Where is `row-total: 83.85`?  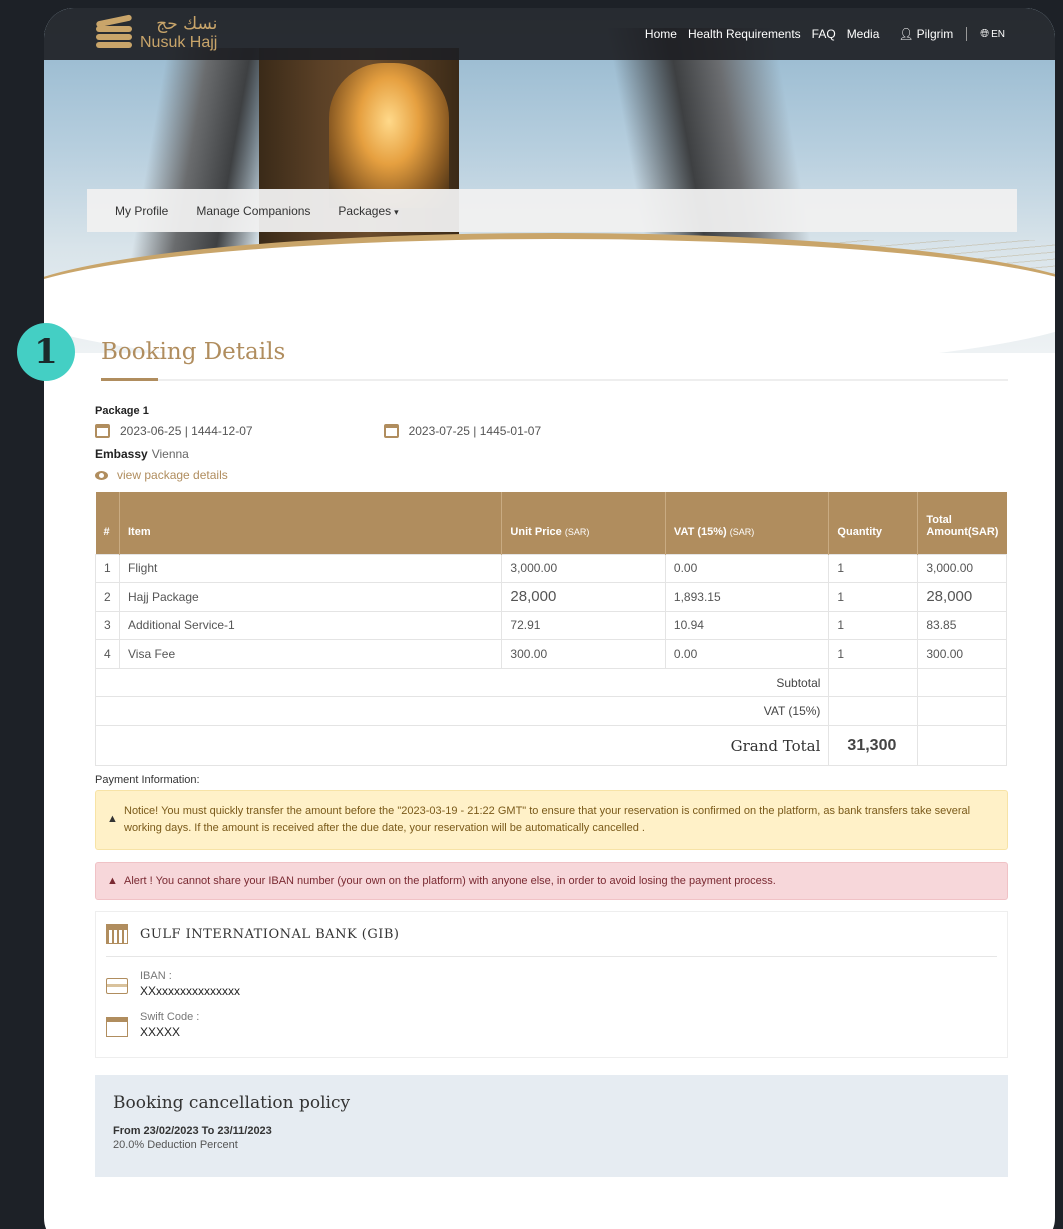 row-total: 83.85 is located at coordinates (962, 625).